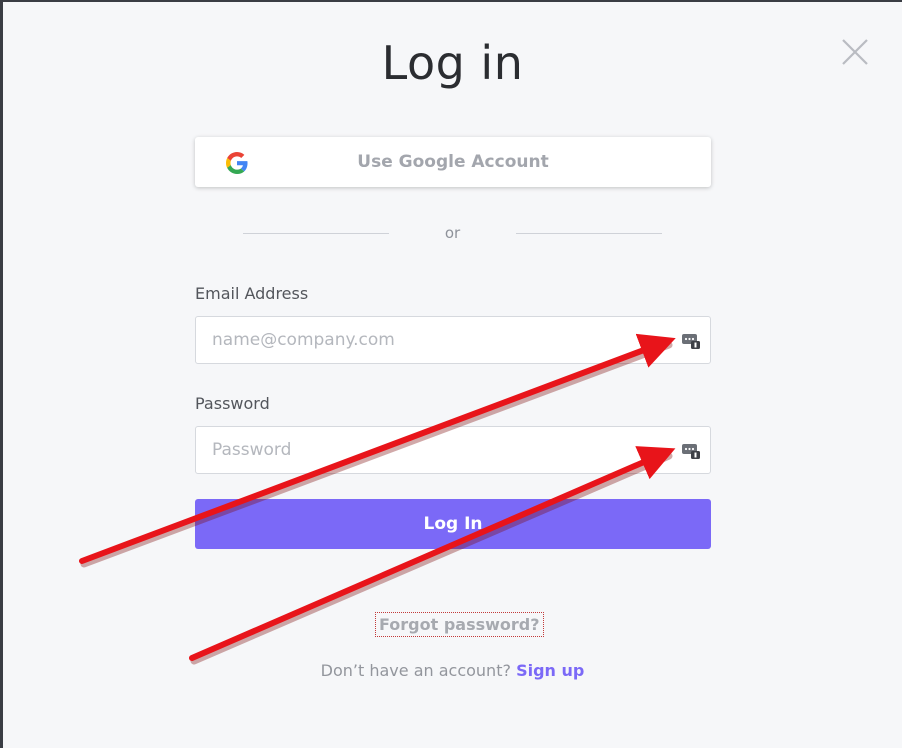 This screenshot has height=748, width=902. What do you see at coordinates (232, 403) in the screenshot?
I see `password-label: Password` at bounding box center [232, 403].